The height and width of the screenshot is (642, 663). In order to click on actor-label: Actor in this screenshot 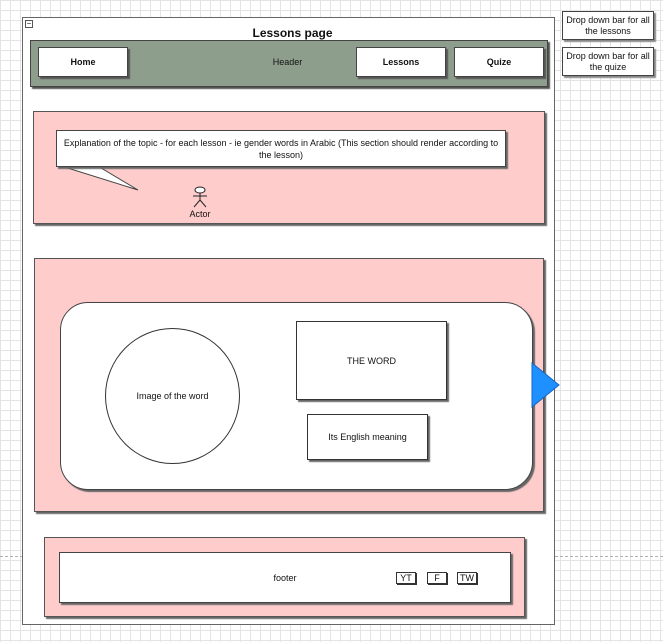, I will do `click(200, 214)`.